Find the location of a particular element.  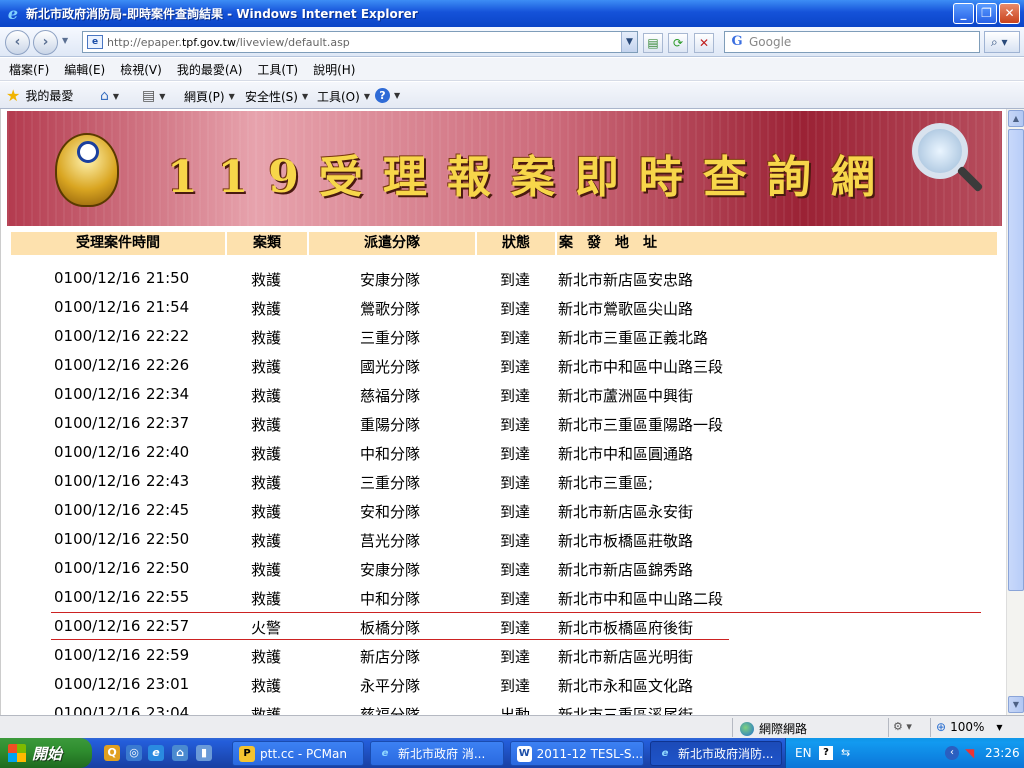

compatibility-icon: ▤ is located at coordinates (653, 43).